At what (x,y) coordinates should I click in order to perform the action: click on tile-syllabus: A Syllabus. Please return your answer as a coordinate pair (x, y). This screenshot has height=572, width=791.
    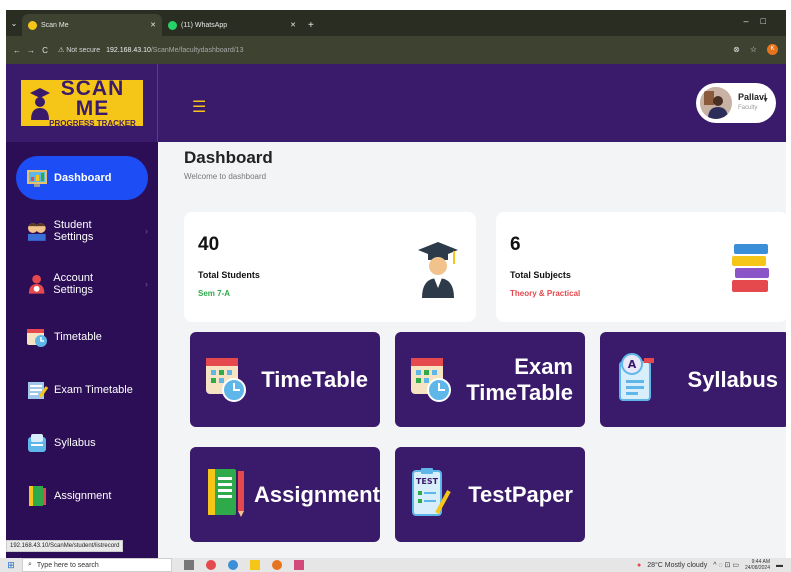
    Looking at the image, I should click on (693, 379).